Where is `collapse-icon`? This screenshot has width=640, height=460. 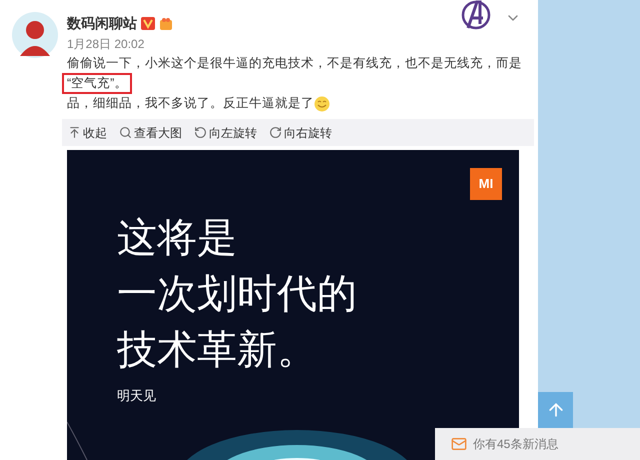 collapse-icon is located at coordinates (74, 132).